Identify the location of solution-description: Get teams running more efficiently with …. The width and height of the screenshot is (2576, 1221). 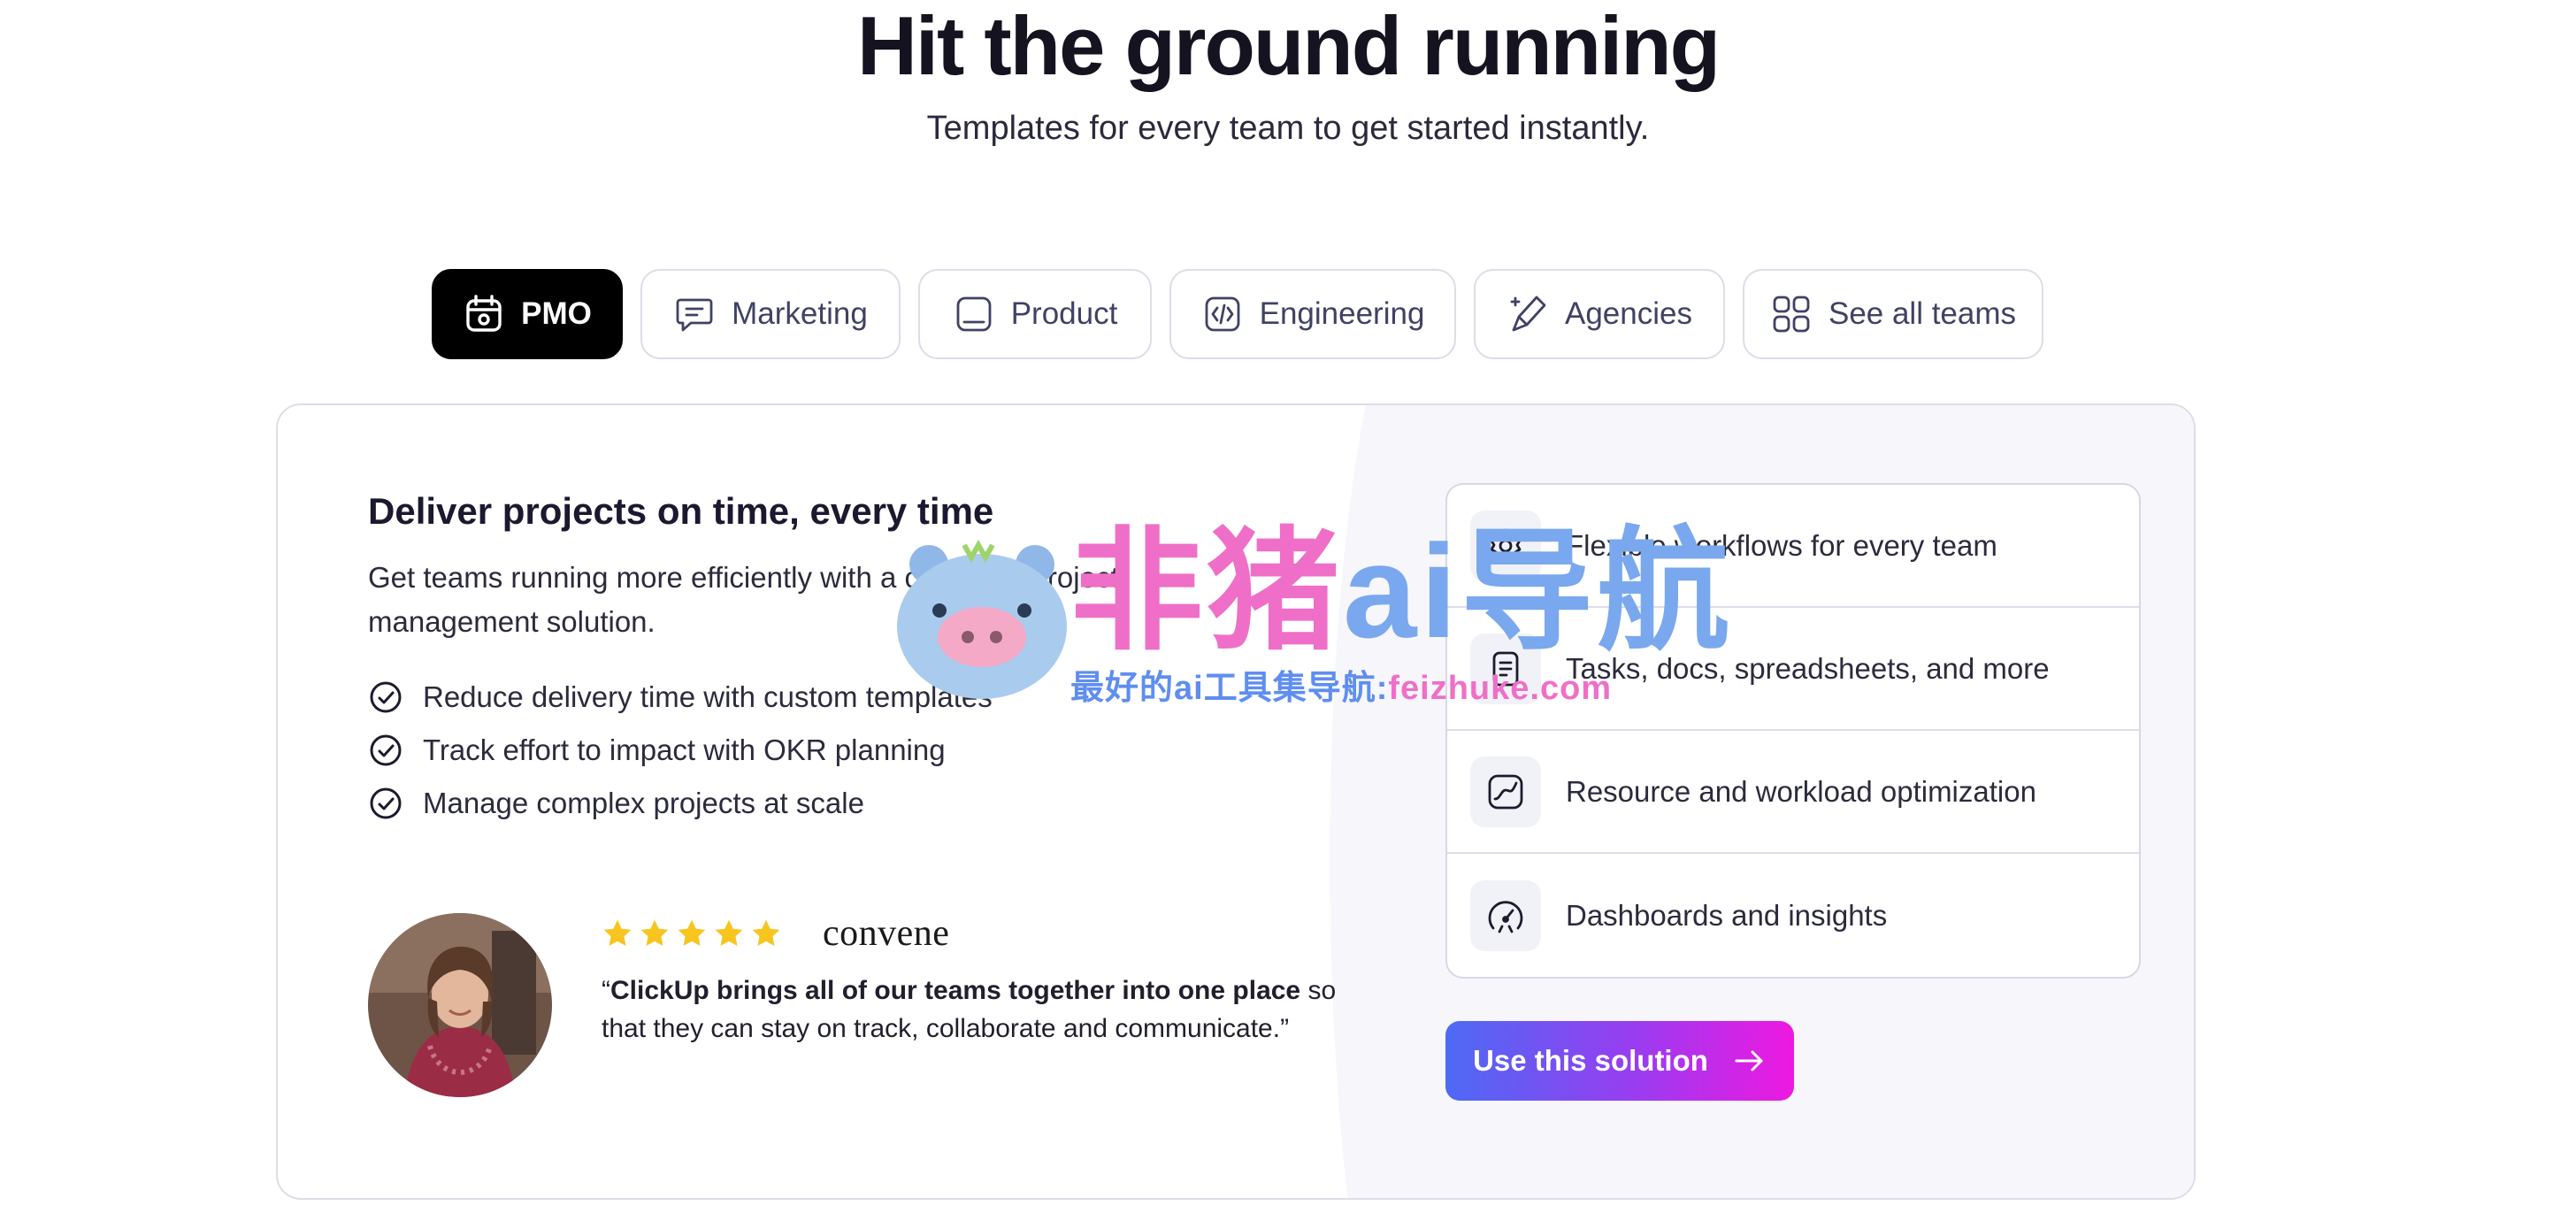
(743, 599).